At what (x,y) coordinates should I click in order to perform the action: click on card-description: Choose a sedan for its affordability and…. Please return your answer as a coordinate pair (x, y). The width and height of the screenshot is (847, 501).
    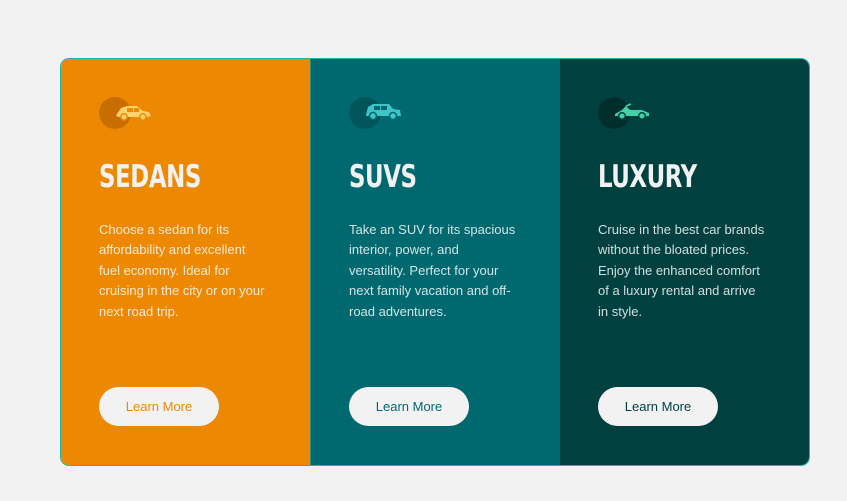
    Looking at the image, I should click on (182, 270).